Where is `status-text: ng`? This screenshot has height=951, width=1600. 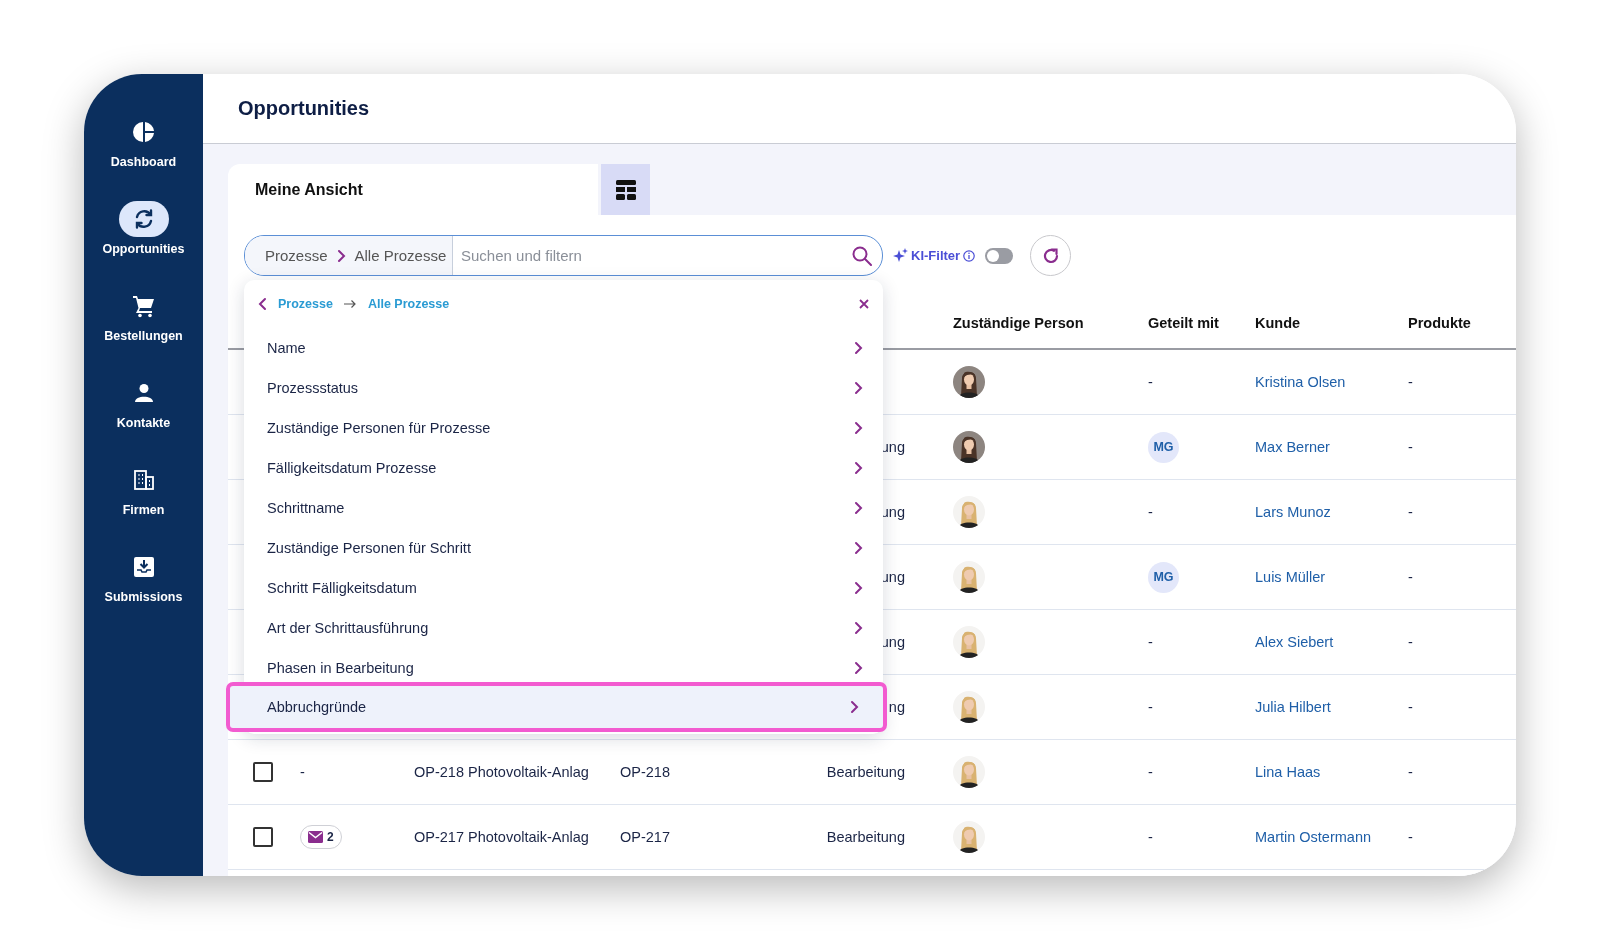
status-text: ng is located at coordinates (896, 707).